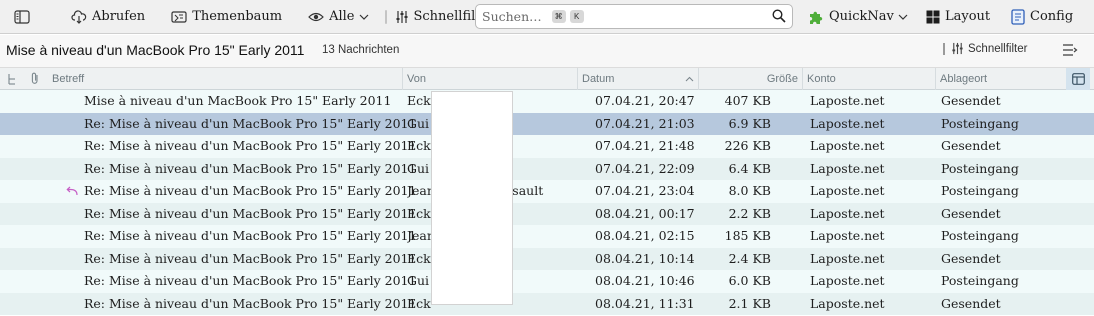  I want to click on attachment-column-header, so click(37, 79).